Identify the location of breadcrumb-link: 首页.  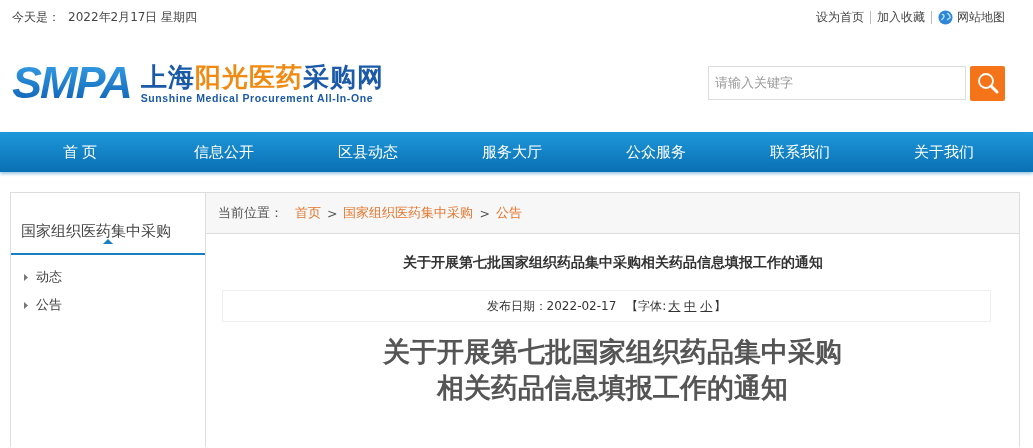
(308, 213).